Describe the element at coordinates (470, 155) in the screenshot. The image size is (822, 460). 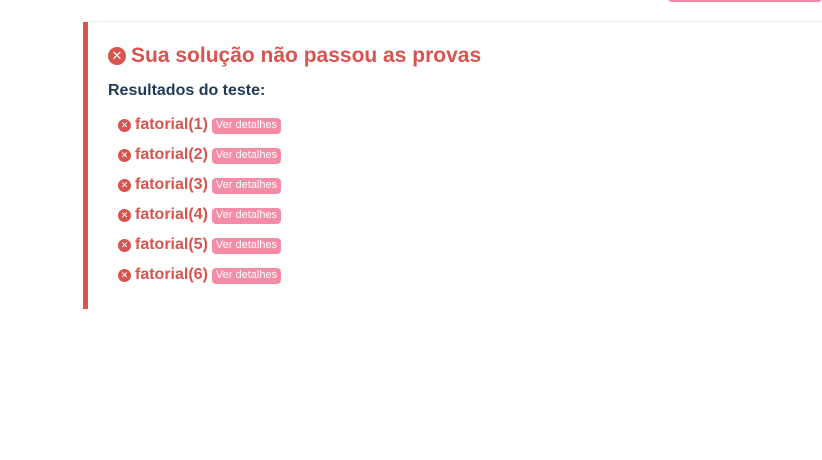
I see `test-result-item: ✕ fatorial(2) Ver detalhes` at that location.